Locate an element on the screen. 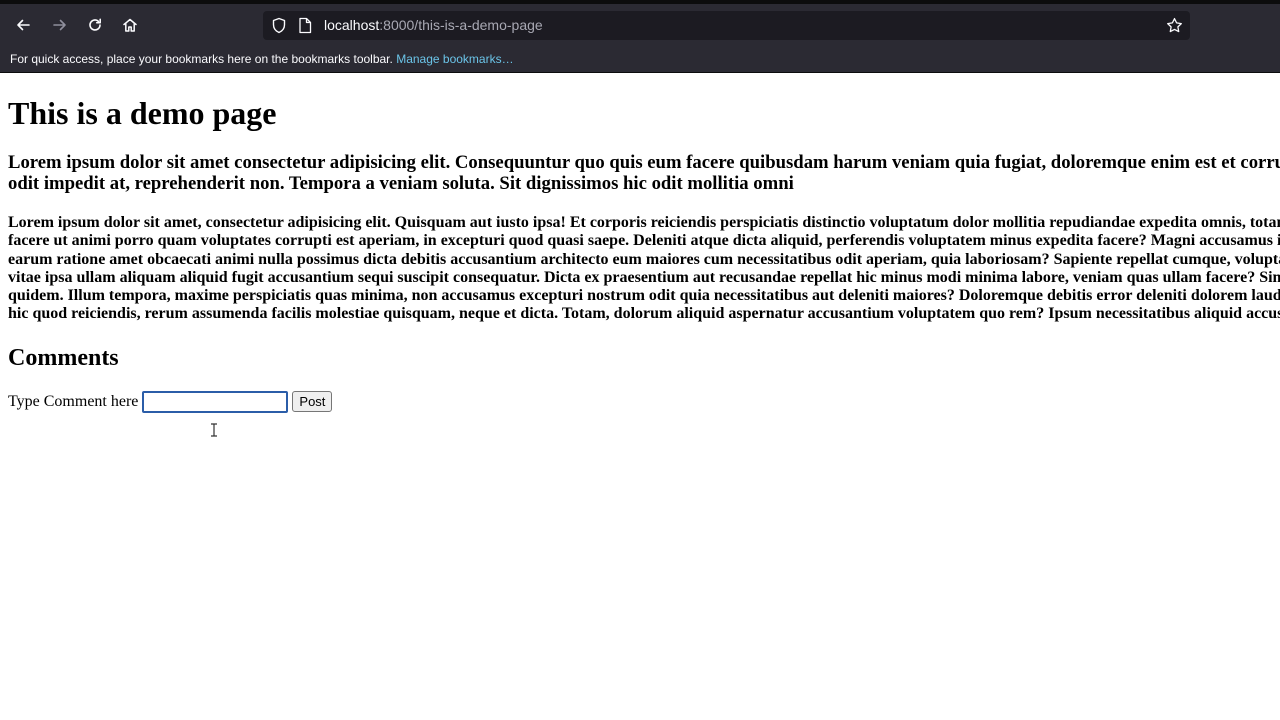 The width and height of the screenshot is (1280, 720). star-icon is located at coordinates (1174, 25).